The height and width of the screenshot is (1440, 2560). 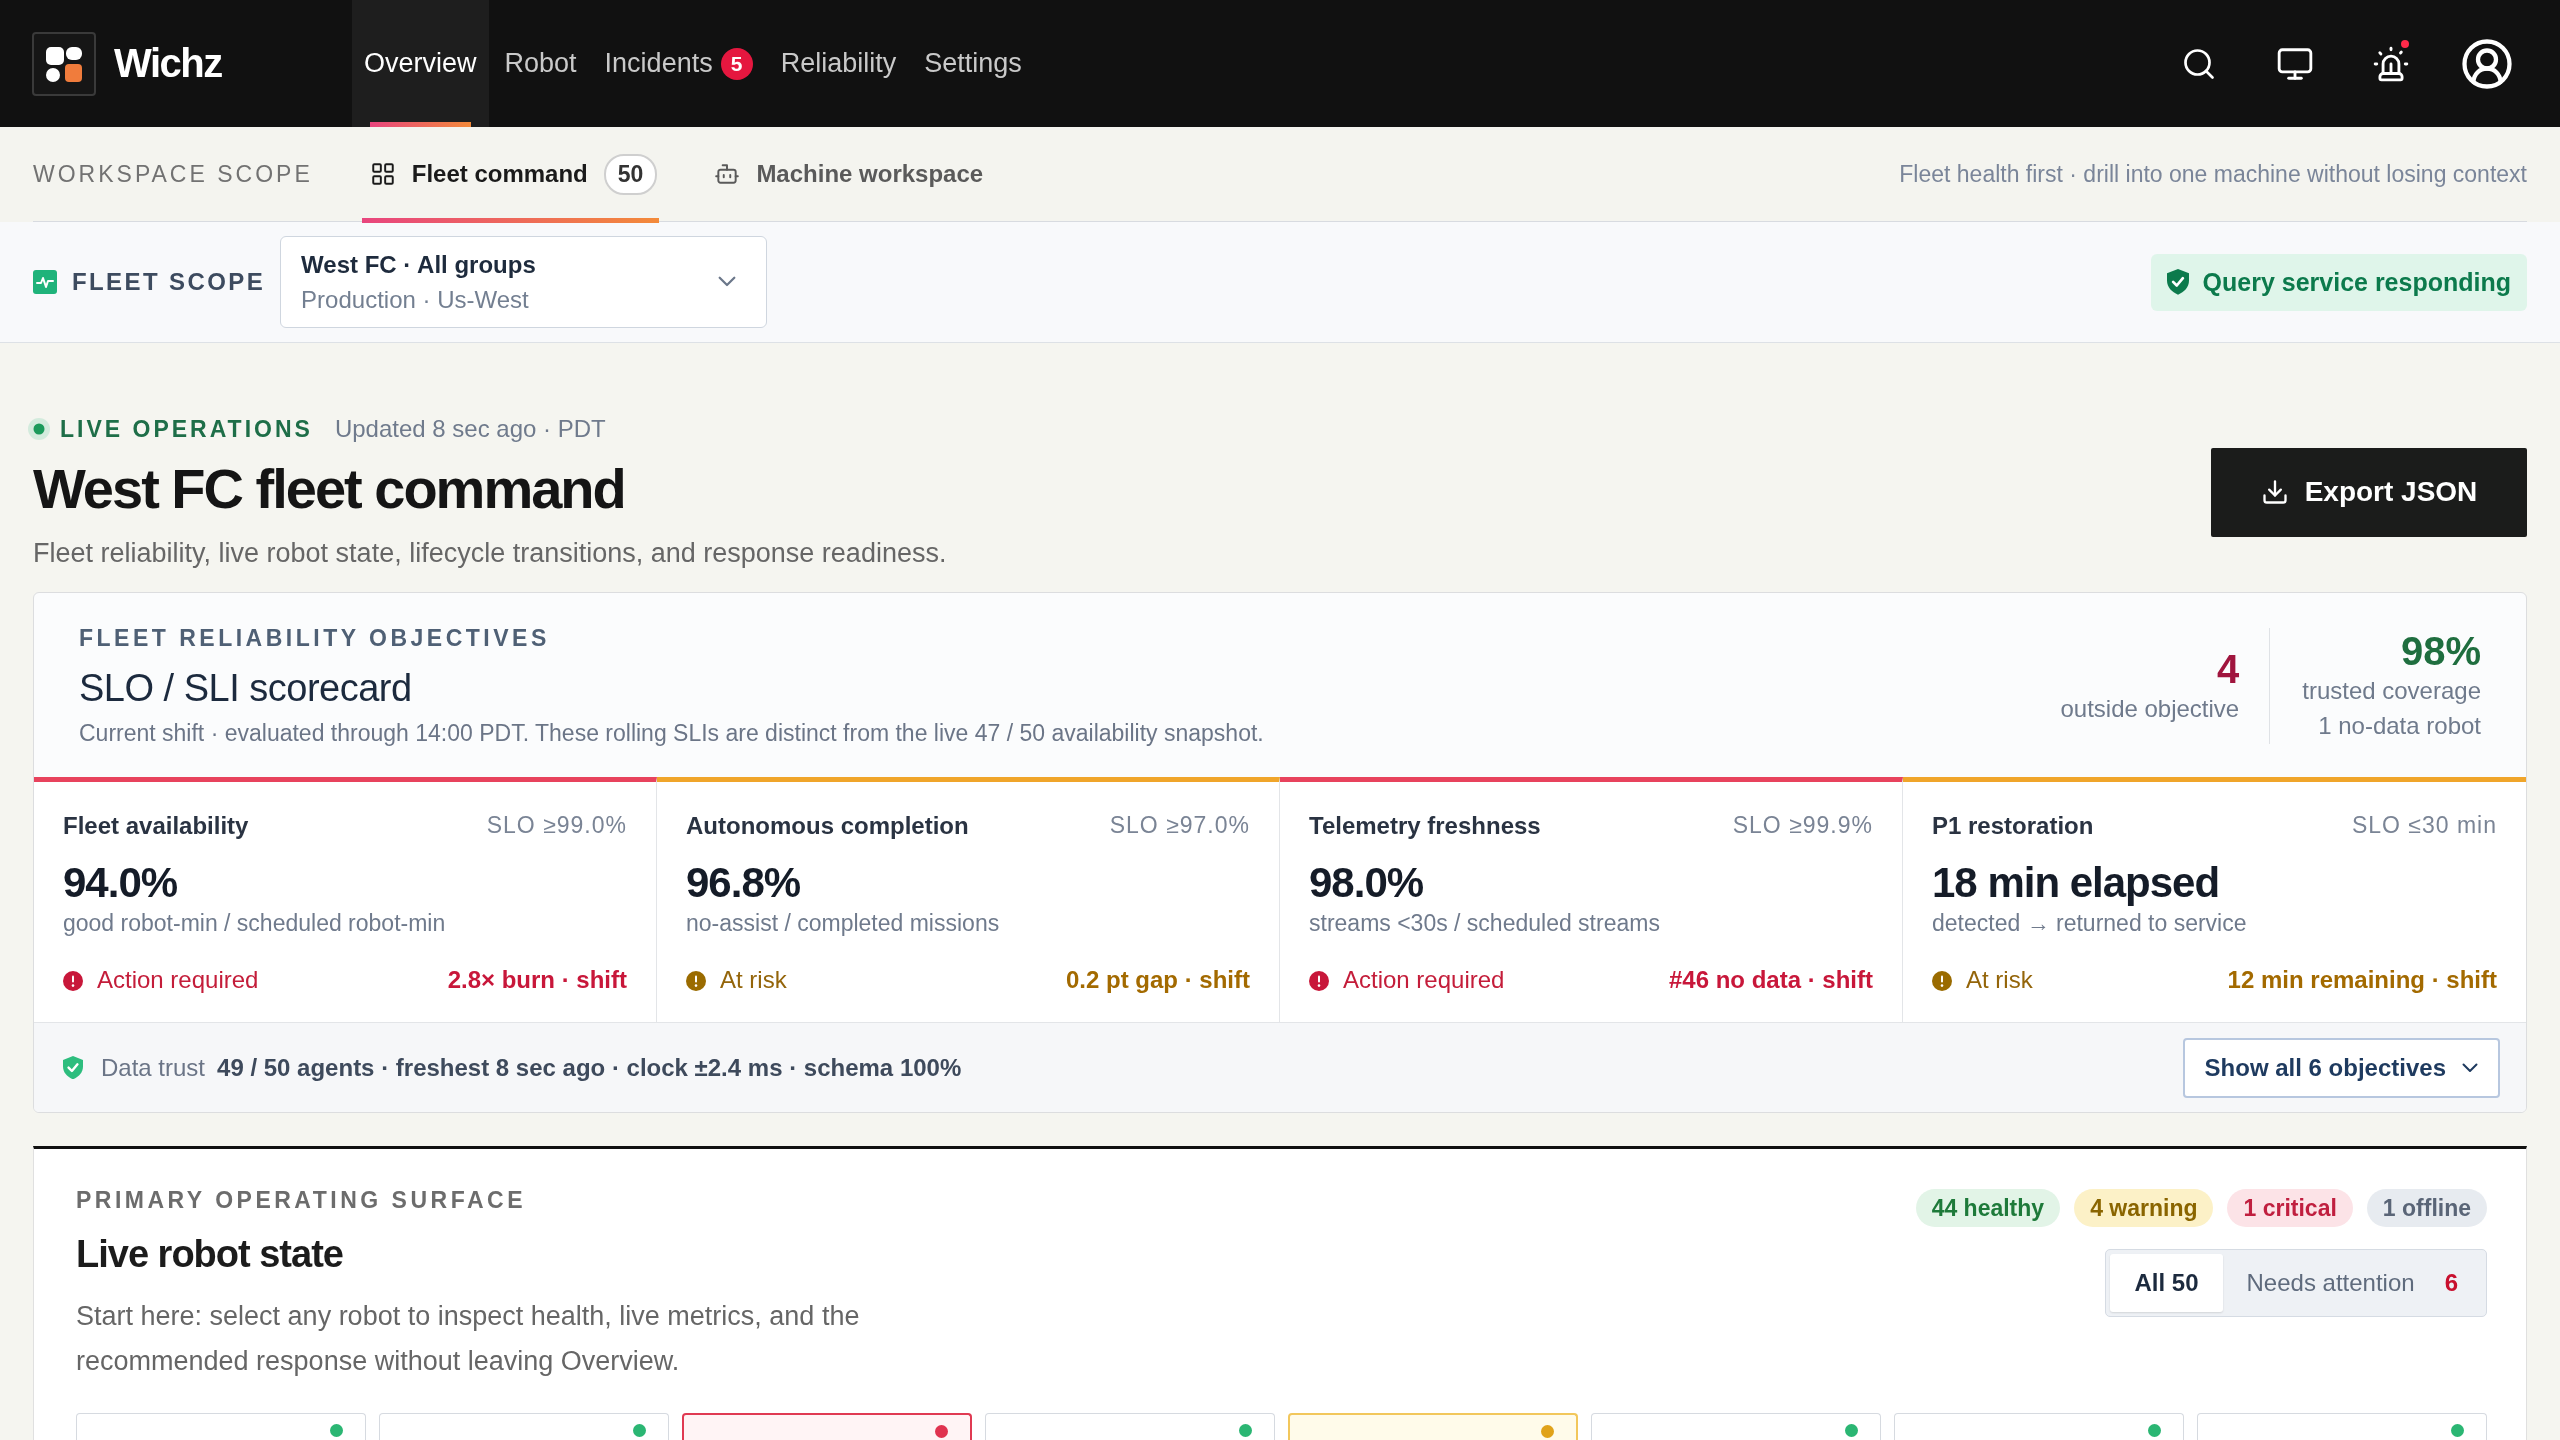 What do you see at coordinates (827, 826) in the screenshot?
I see `objective-name: Autonomous completion` at bounding box center [827, 826].